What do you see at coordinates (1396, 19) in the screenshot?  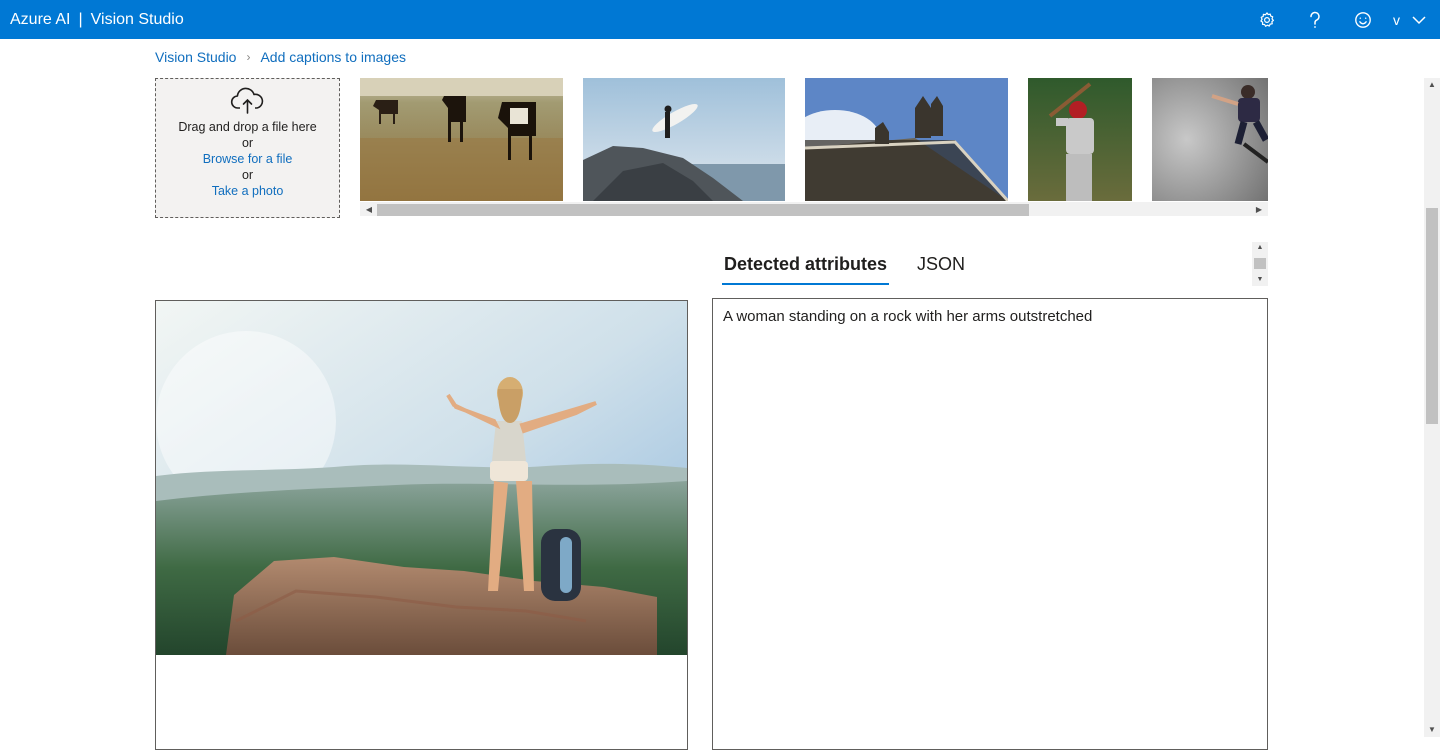 I see `user-initial: v` at bounding box center [1396, 19].